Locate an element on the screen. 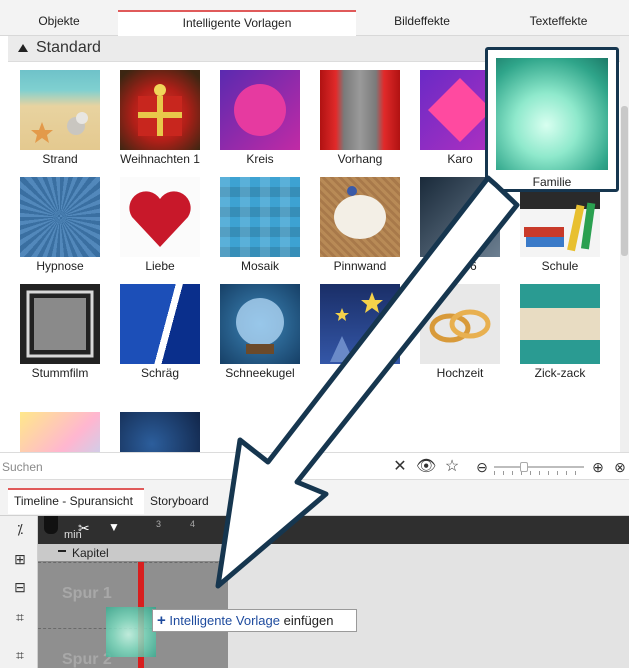  star-favorite-icon: ☆ is located at coordinates (452, 467).